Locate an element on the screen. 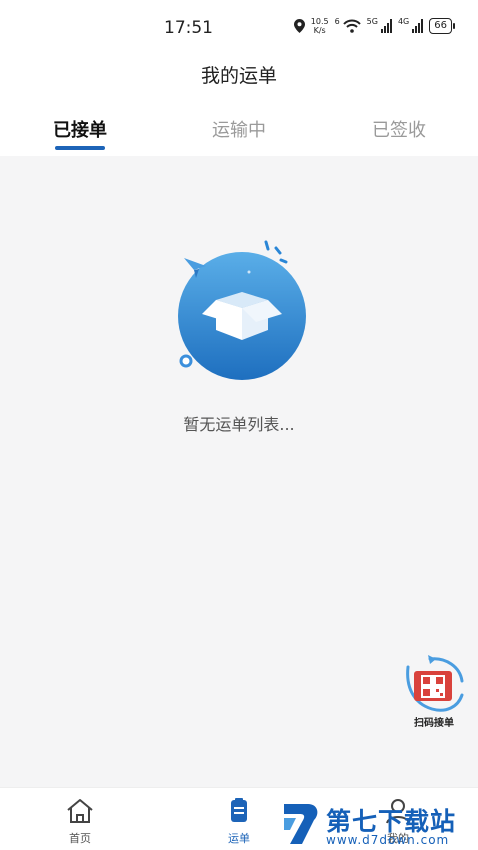  battery-icon: 66 is located at coordinates (442, 26).